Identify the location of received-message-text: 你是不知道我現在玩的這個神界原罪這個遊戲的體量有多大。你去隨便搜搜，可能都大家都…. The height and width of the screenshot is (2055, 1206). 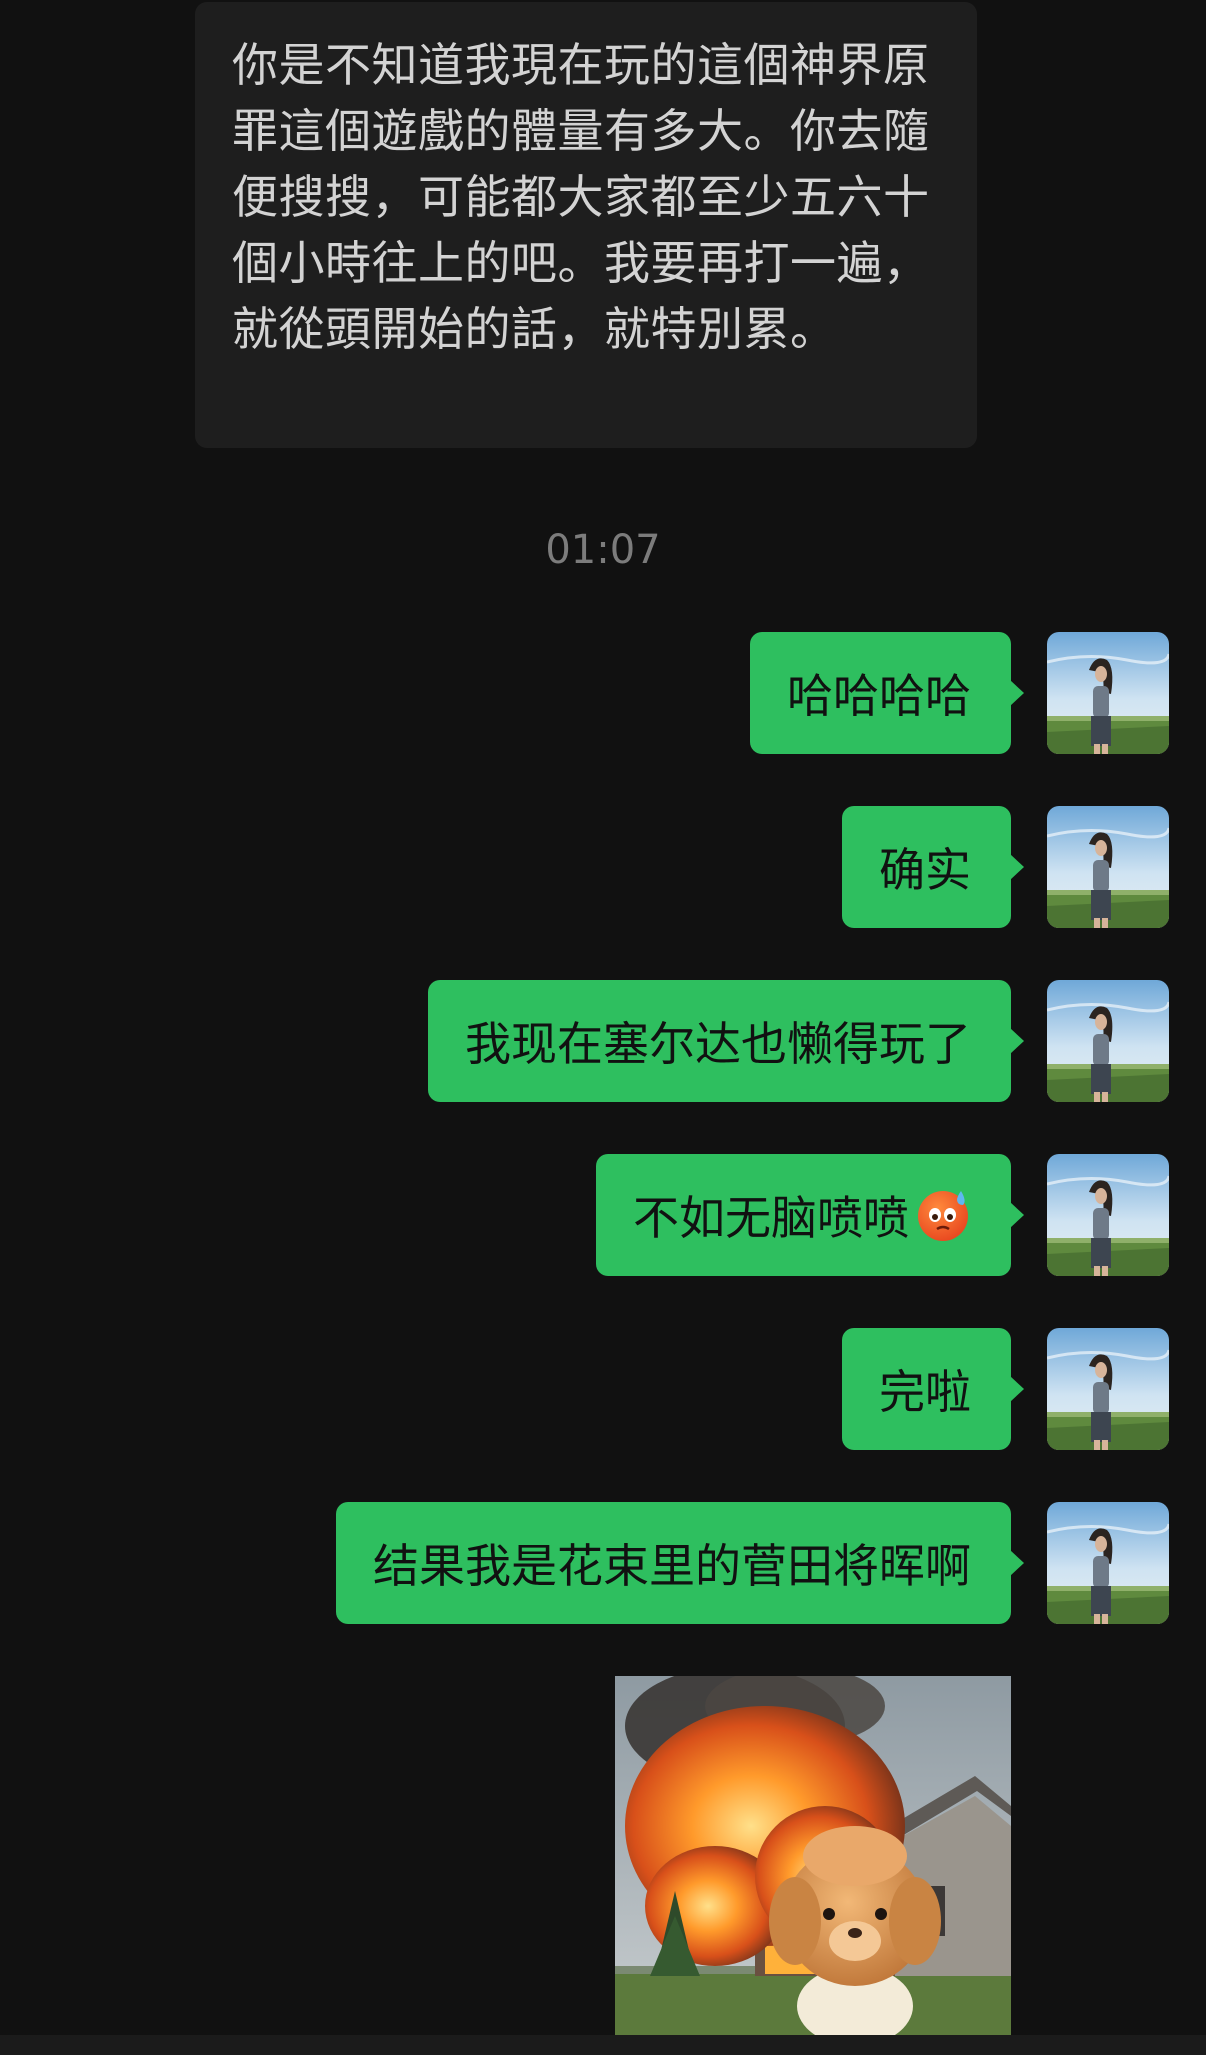
(581, 197).